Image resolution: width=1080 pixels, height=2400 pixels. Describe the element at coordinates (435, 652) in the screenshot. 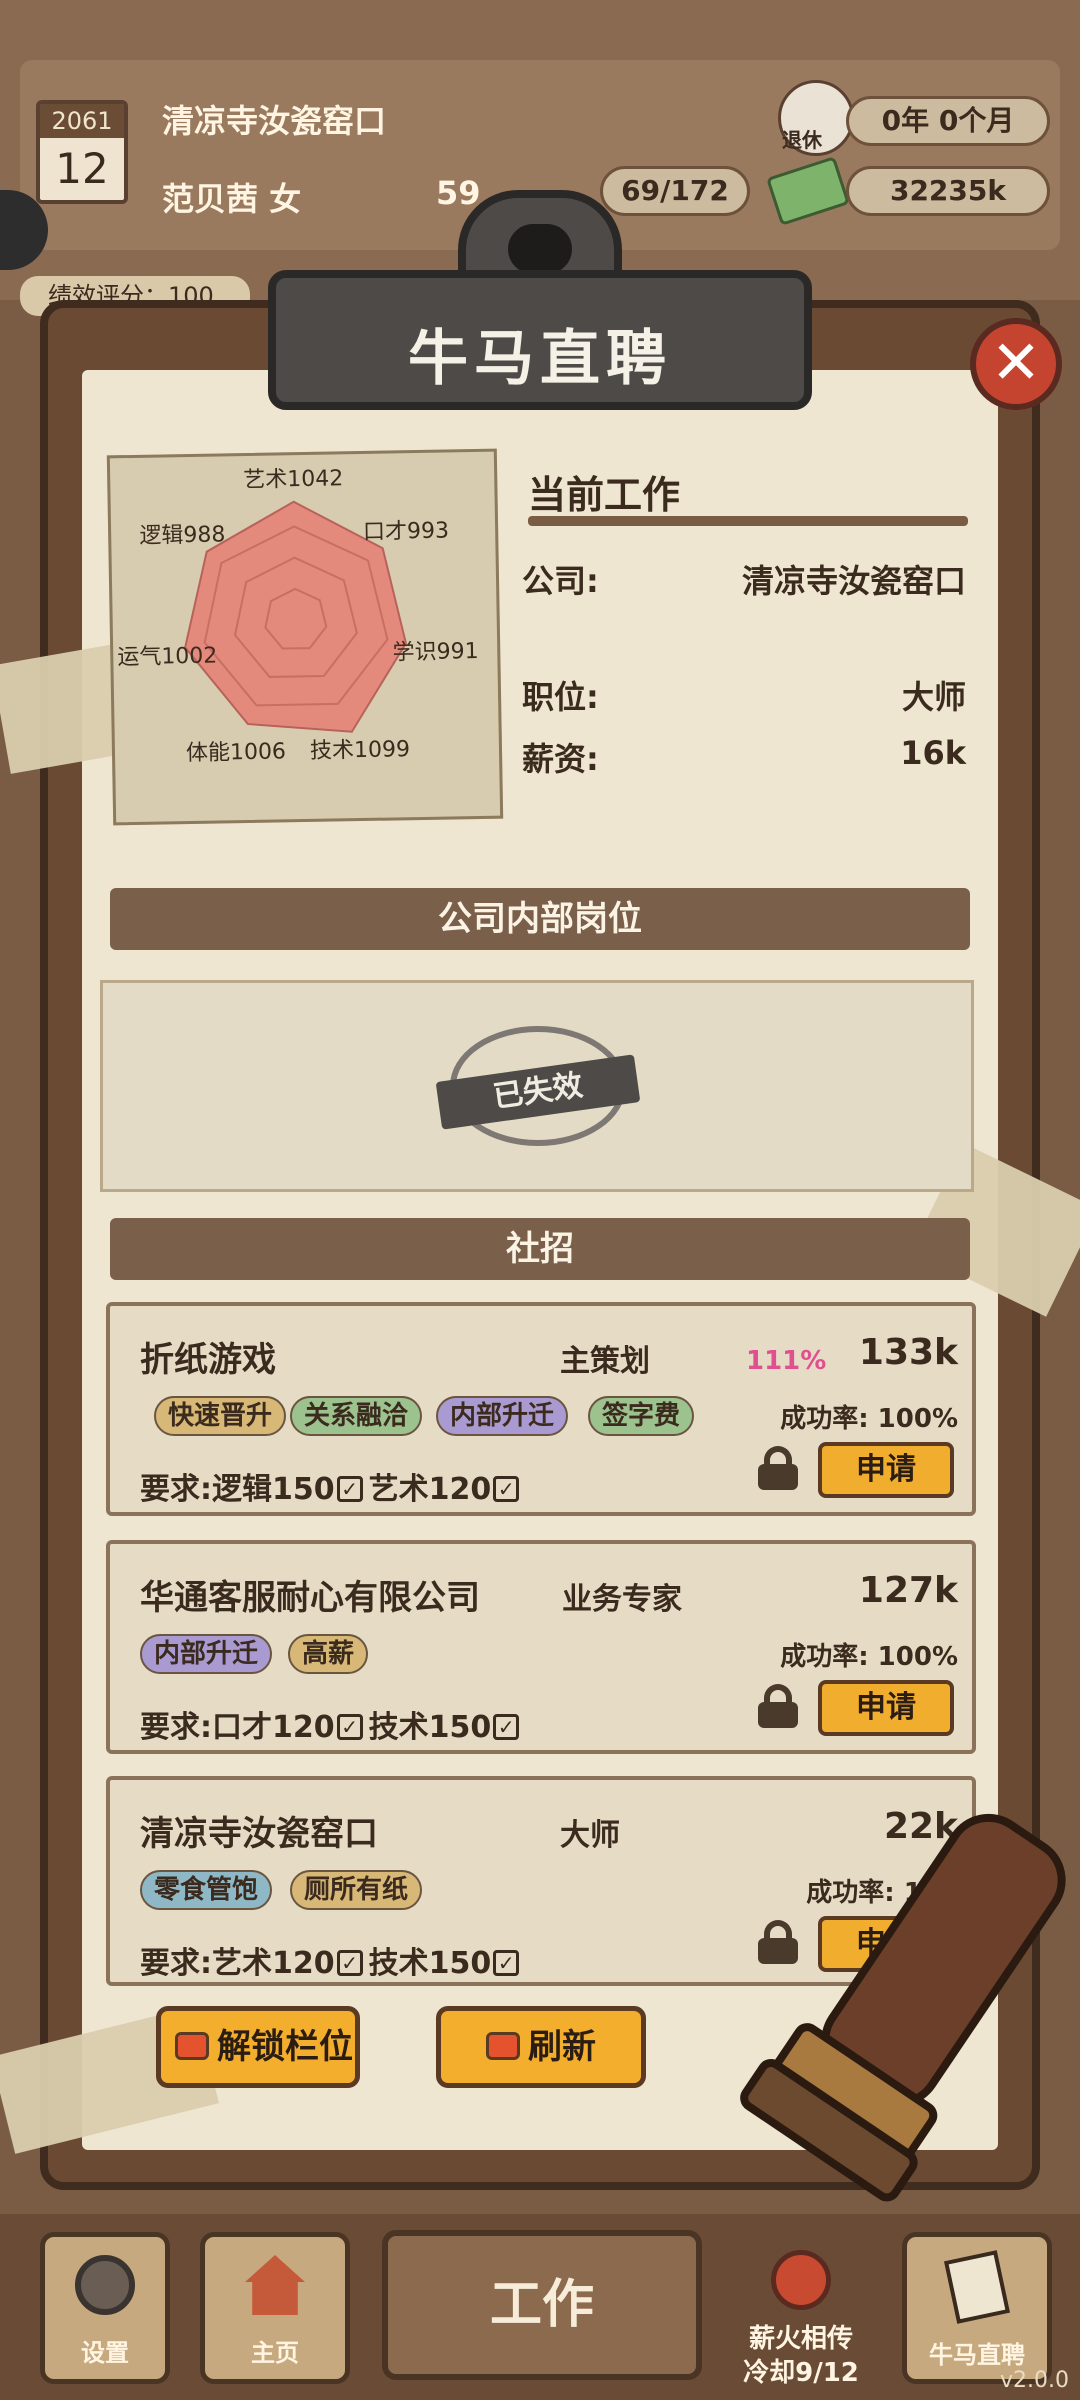

I see `radar-stat-label: 学识991` at that location.